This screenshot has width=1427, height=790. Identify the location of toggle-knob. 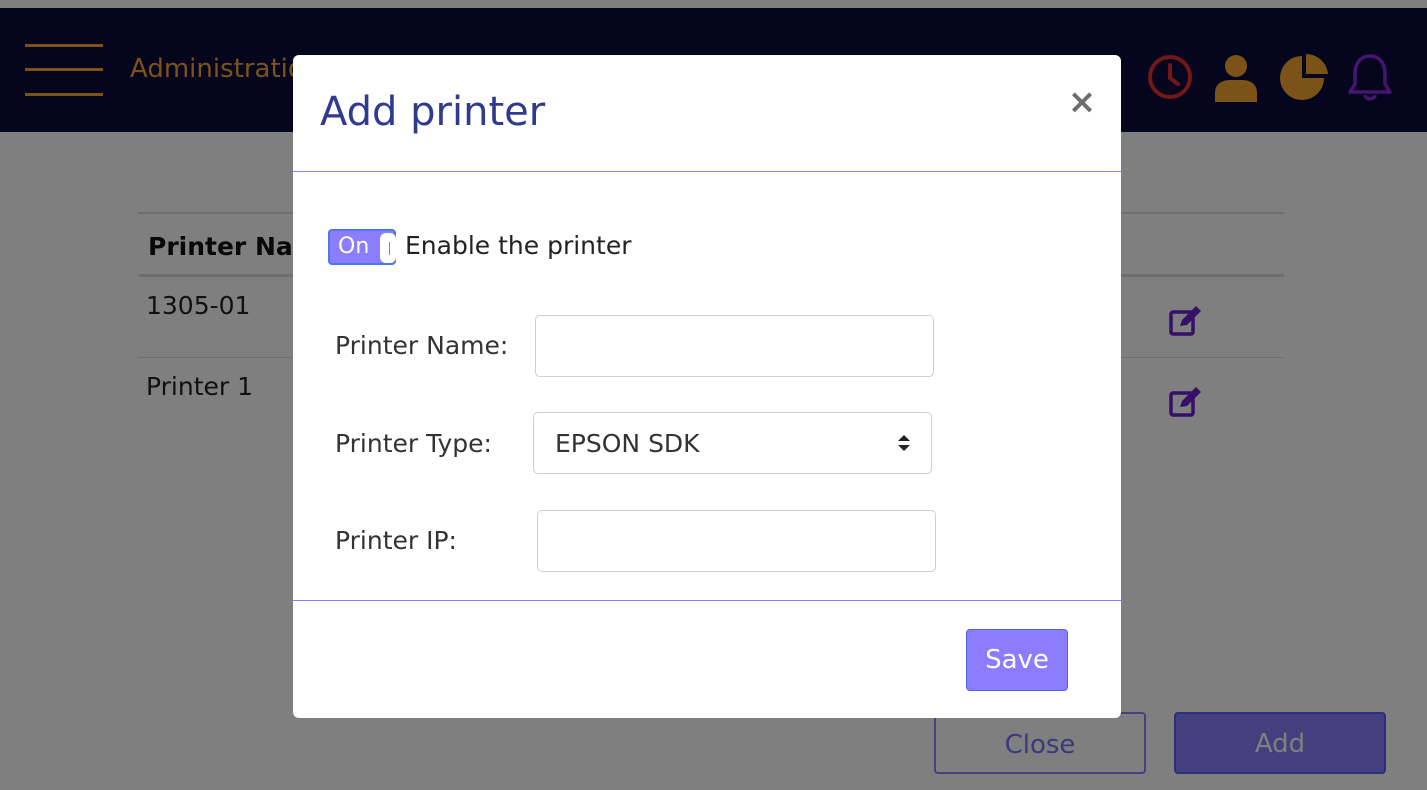
(388, 248).